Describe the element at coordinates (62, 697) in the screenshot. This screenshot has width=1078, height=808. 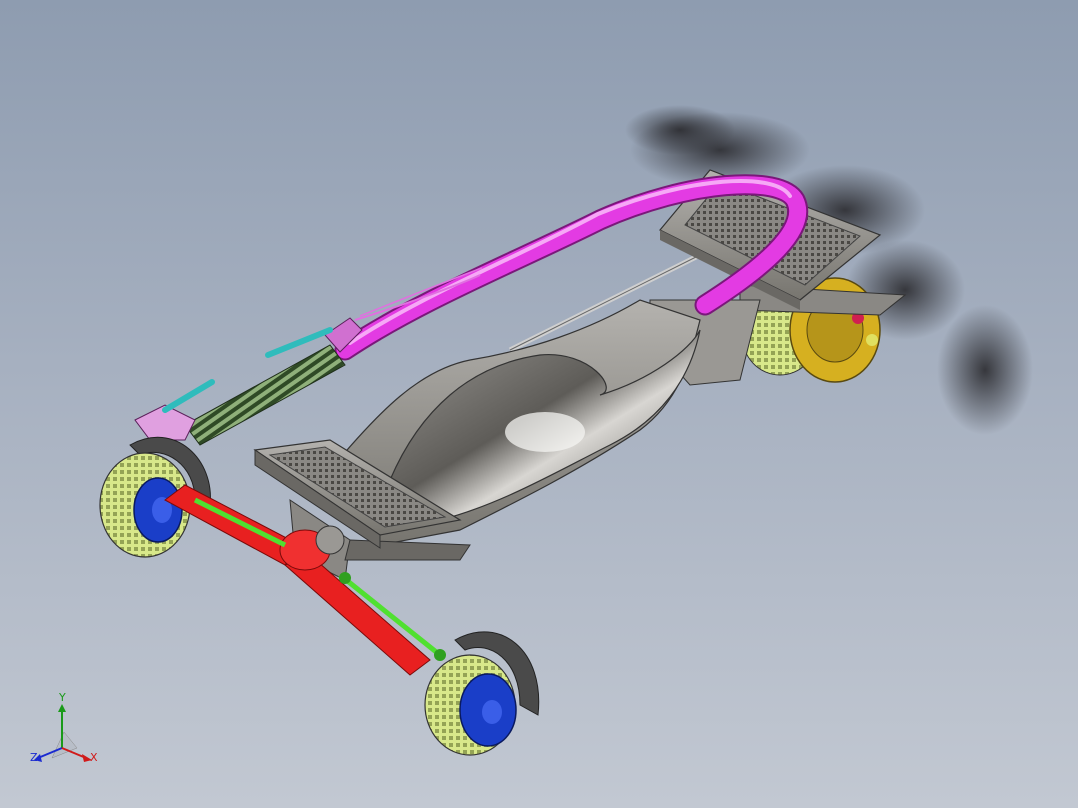
I see `axis-label-y: Y` at that location.